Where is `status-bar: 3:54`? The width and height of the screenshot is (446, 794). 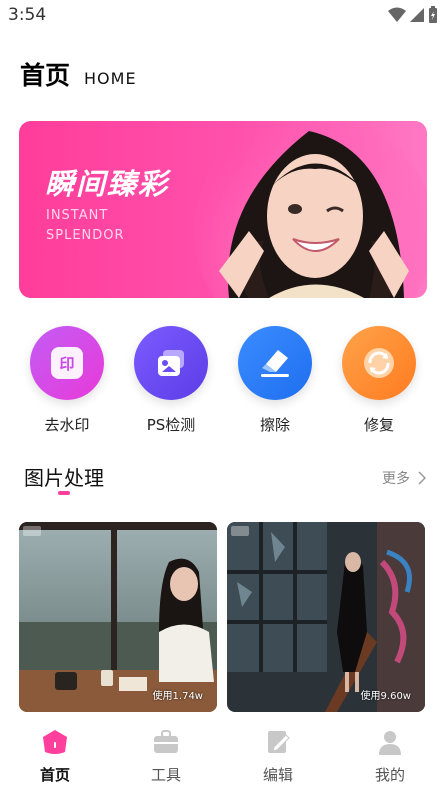 status-bar: 3:54 is located at coordinates (223, 16).